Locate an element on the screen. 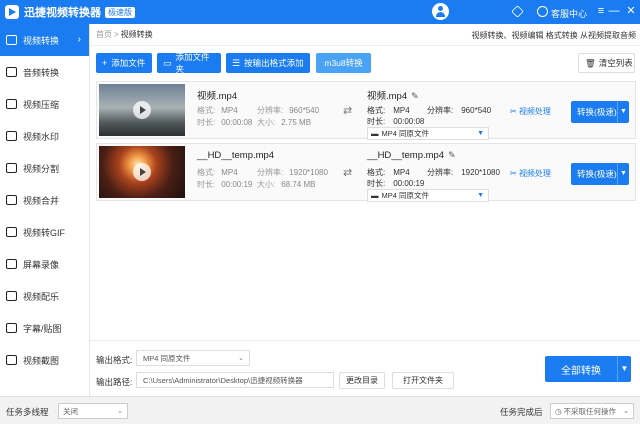  output-format-dropdown: MP4 同原文件 ⌄ is located at coordinates (193, 358).